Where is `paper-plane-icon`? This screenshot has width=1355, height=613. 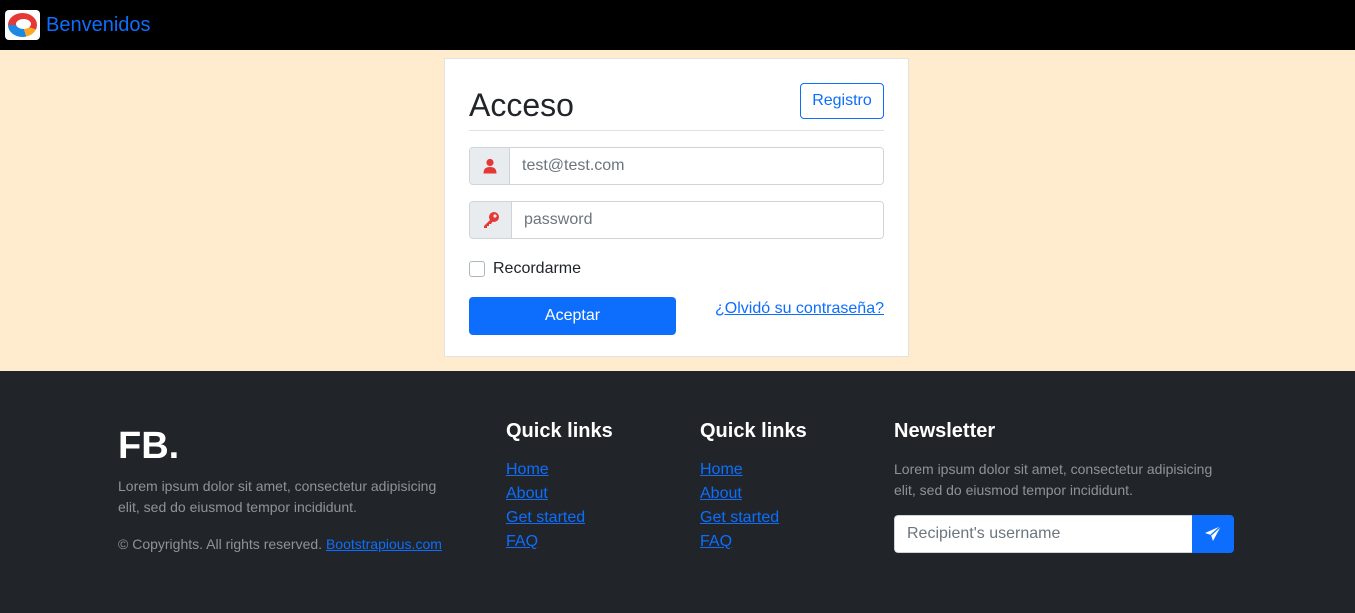 paper-plane-icon is located at coordinates (1213, 533).